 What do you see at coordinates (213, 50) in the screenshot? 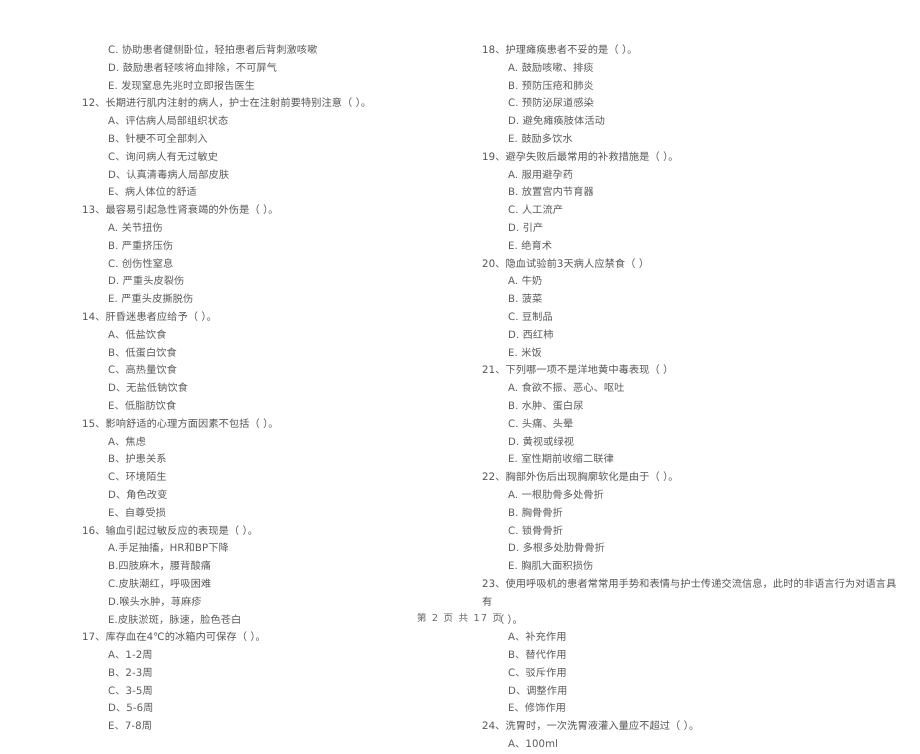
I see `option-item: C. 协助患者健侧卧位，轻拍患者后背刺激咳嗽` at bounding box center [213, 50].